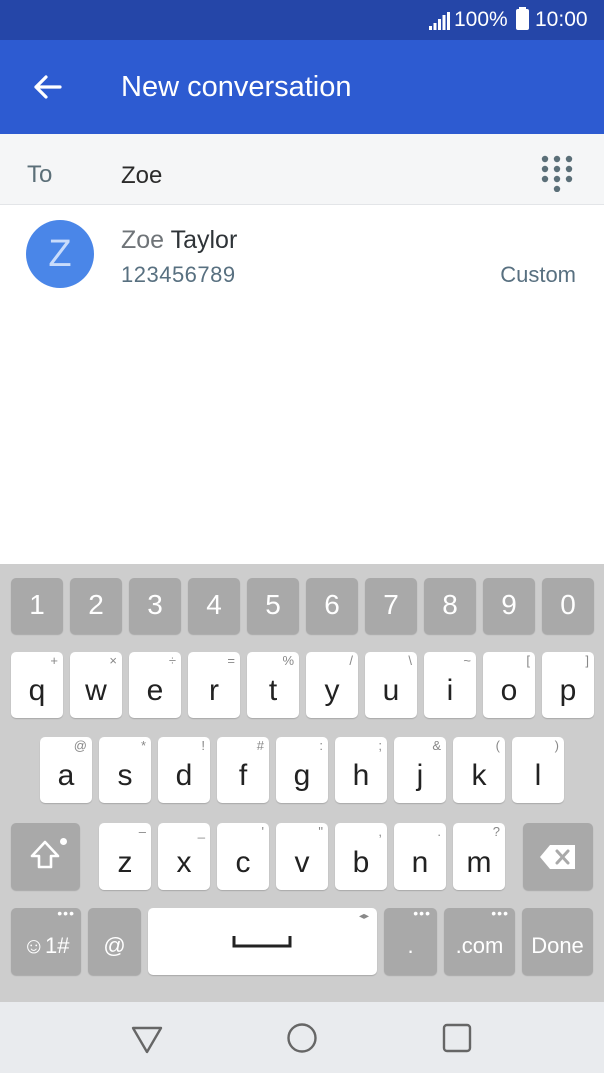 Image resolution: width=604 pixels, height=1073 pixels. Describe the element at coordinates (47, 87) in the screenshot. I see `back-arrow-icon` at that location.